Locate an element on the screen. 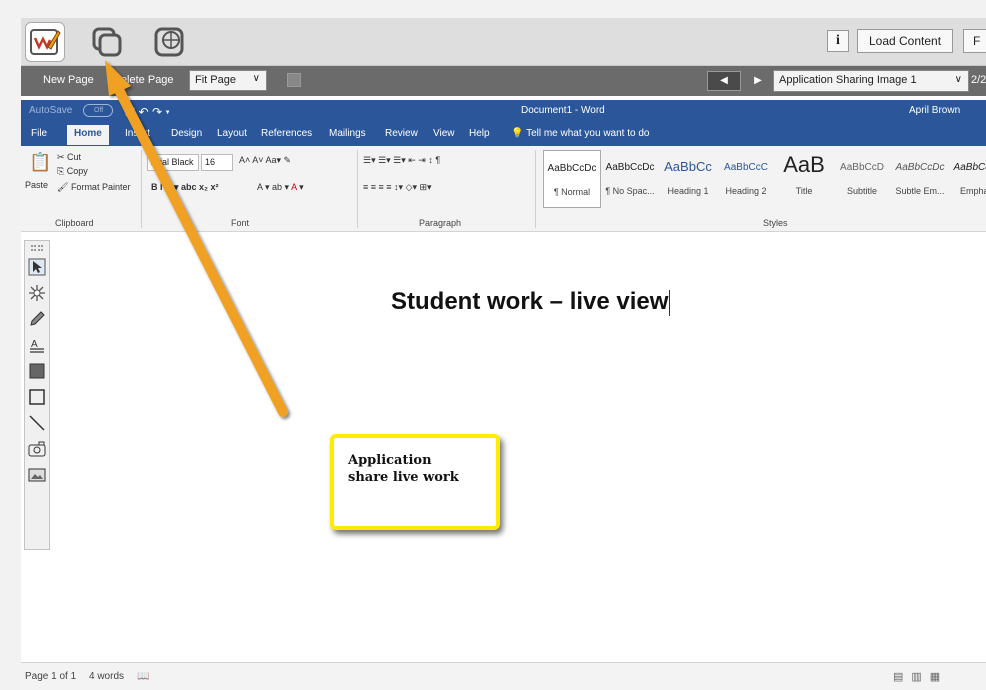 The height and width of the screenshot is (690, 986). style-heading-2: AaBbCcC Heading 2 is located at coordinates (746, 179).